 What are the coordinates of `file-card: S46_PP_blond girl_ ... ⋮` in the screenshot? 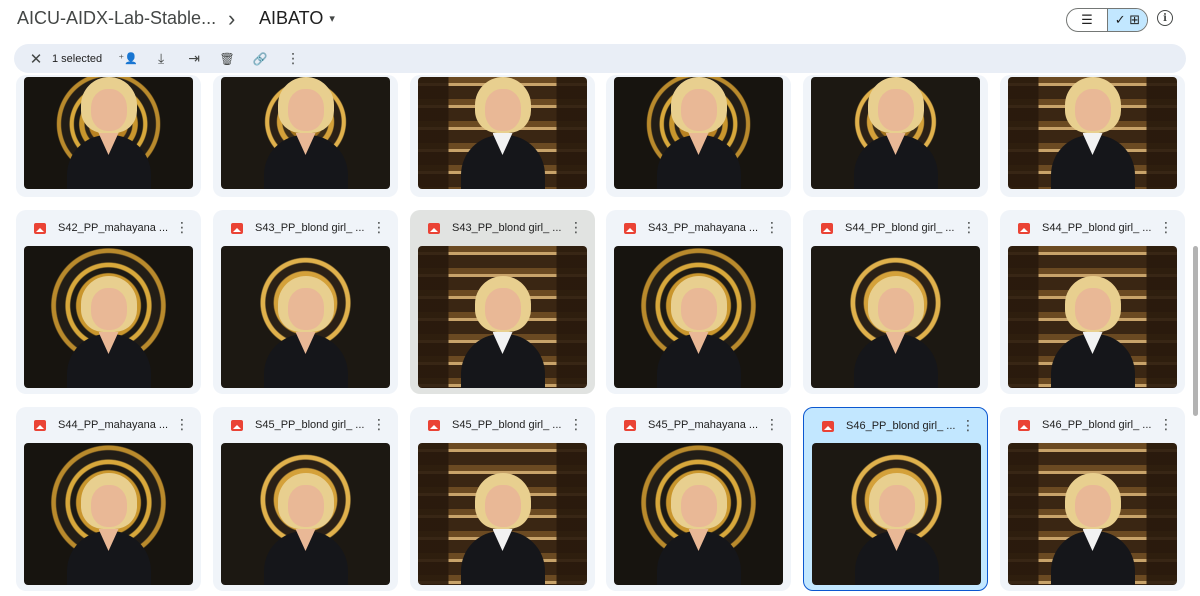 It's located at (1092, 499).